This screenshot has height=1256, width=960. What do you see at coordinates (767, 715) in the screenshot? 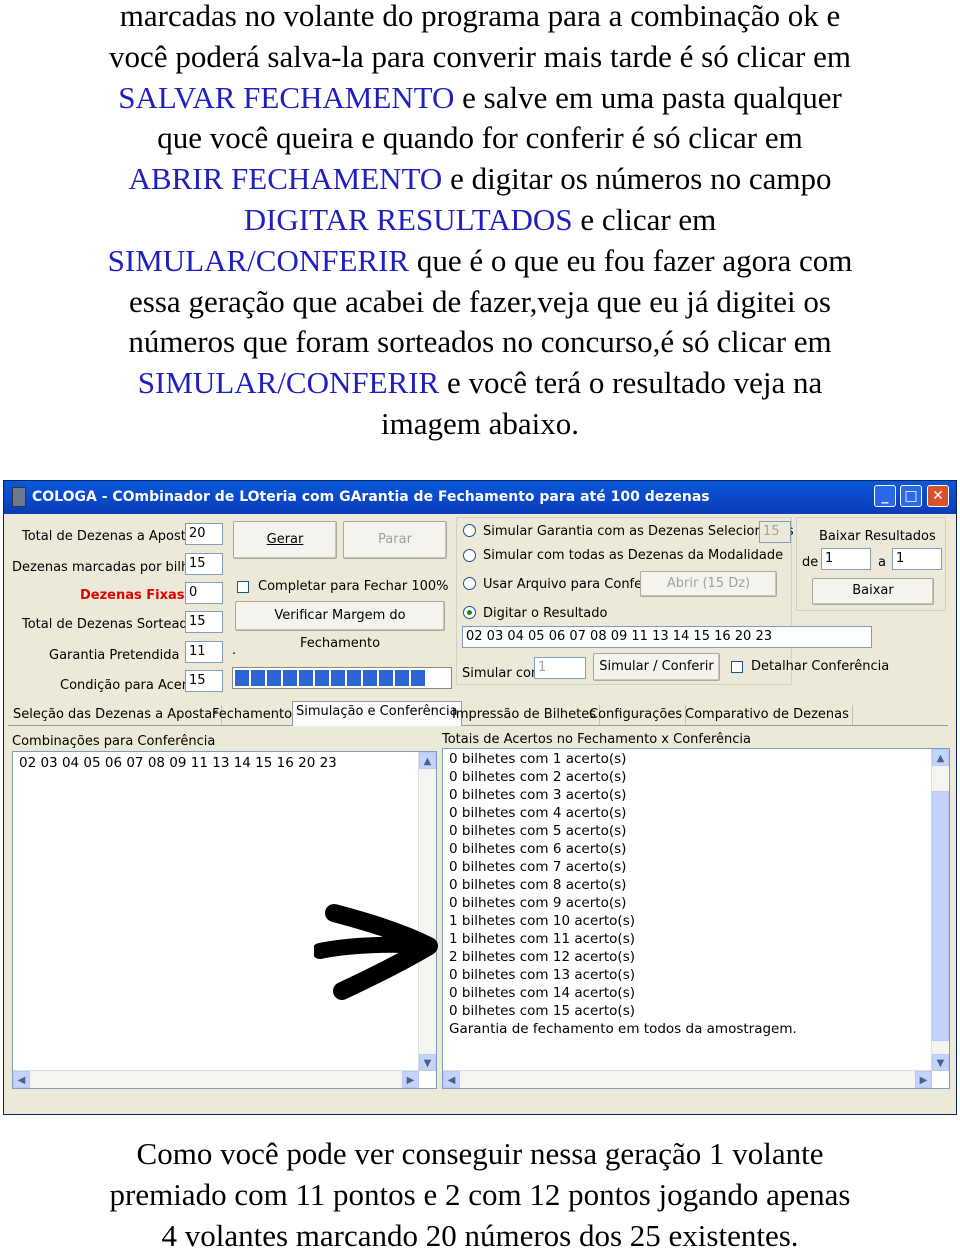
I see `tab-comparativo-dezenas: Comparativo de Dezenas` at bounding box center [767, 715].